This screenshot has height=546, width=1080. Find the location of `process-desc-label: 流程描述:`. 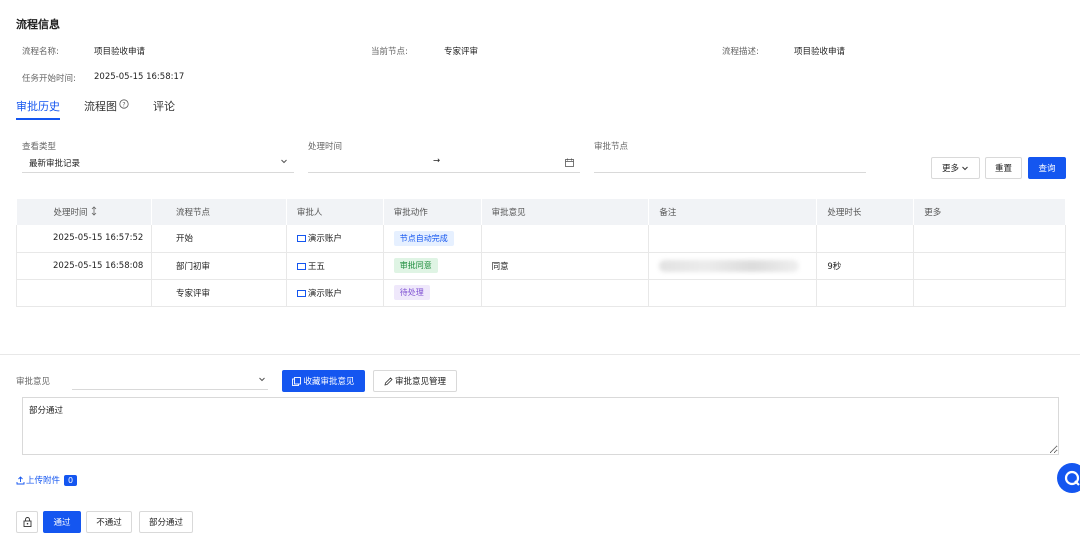

process-desc-label: 流程描述: is located at coordinates (740, 52).